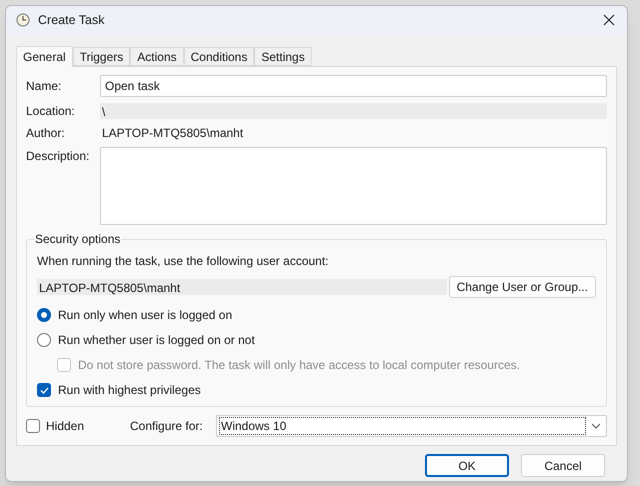 This screenshot has height=486, width=640. I want to click on description-field, so click(353, 186).